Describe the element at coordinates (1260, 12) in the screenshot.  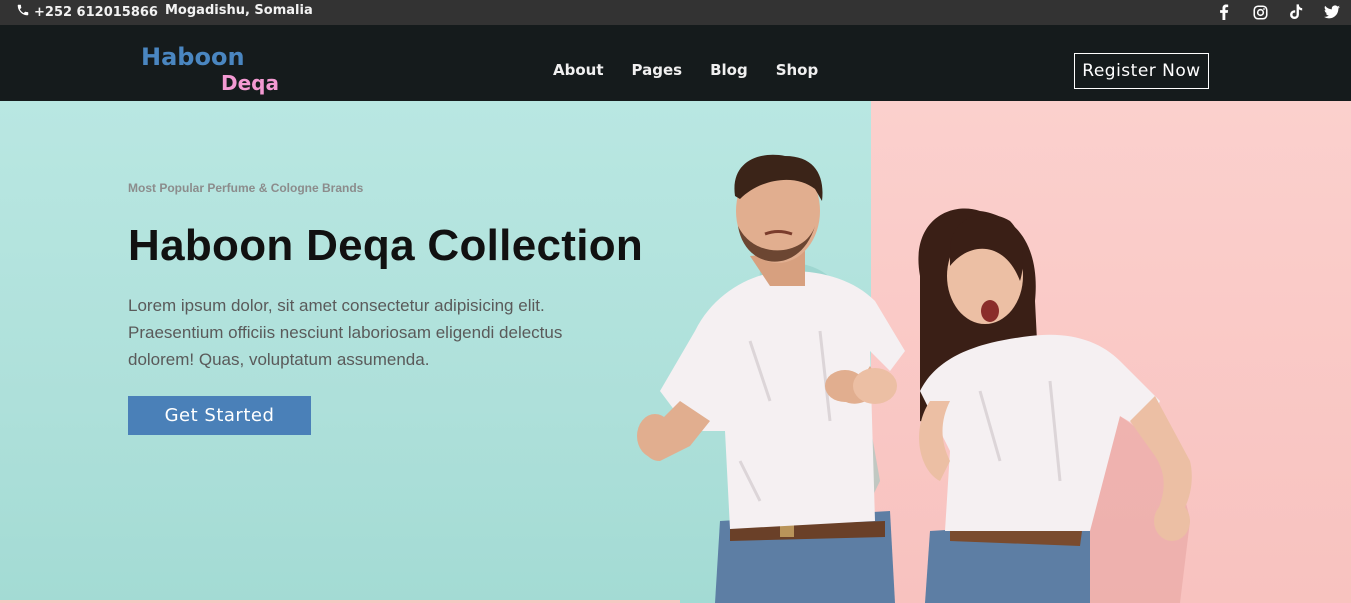
I see `instagram-icon` at that location.